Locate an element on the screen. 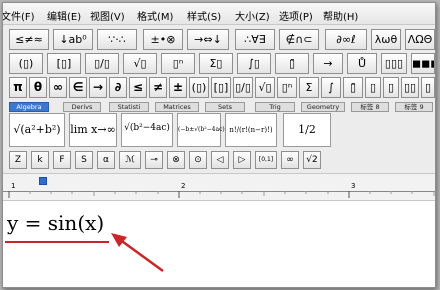 The image size is (440, 290). overbar-button: ▯̄ is located at coordinates (353, 87).